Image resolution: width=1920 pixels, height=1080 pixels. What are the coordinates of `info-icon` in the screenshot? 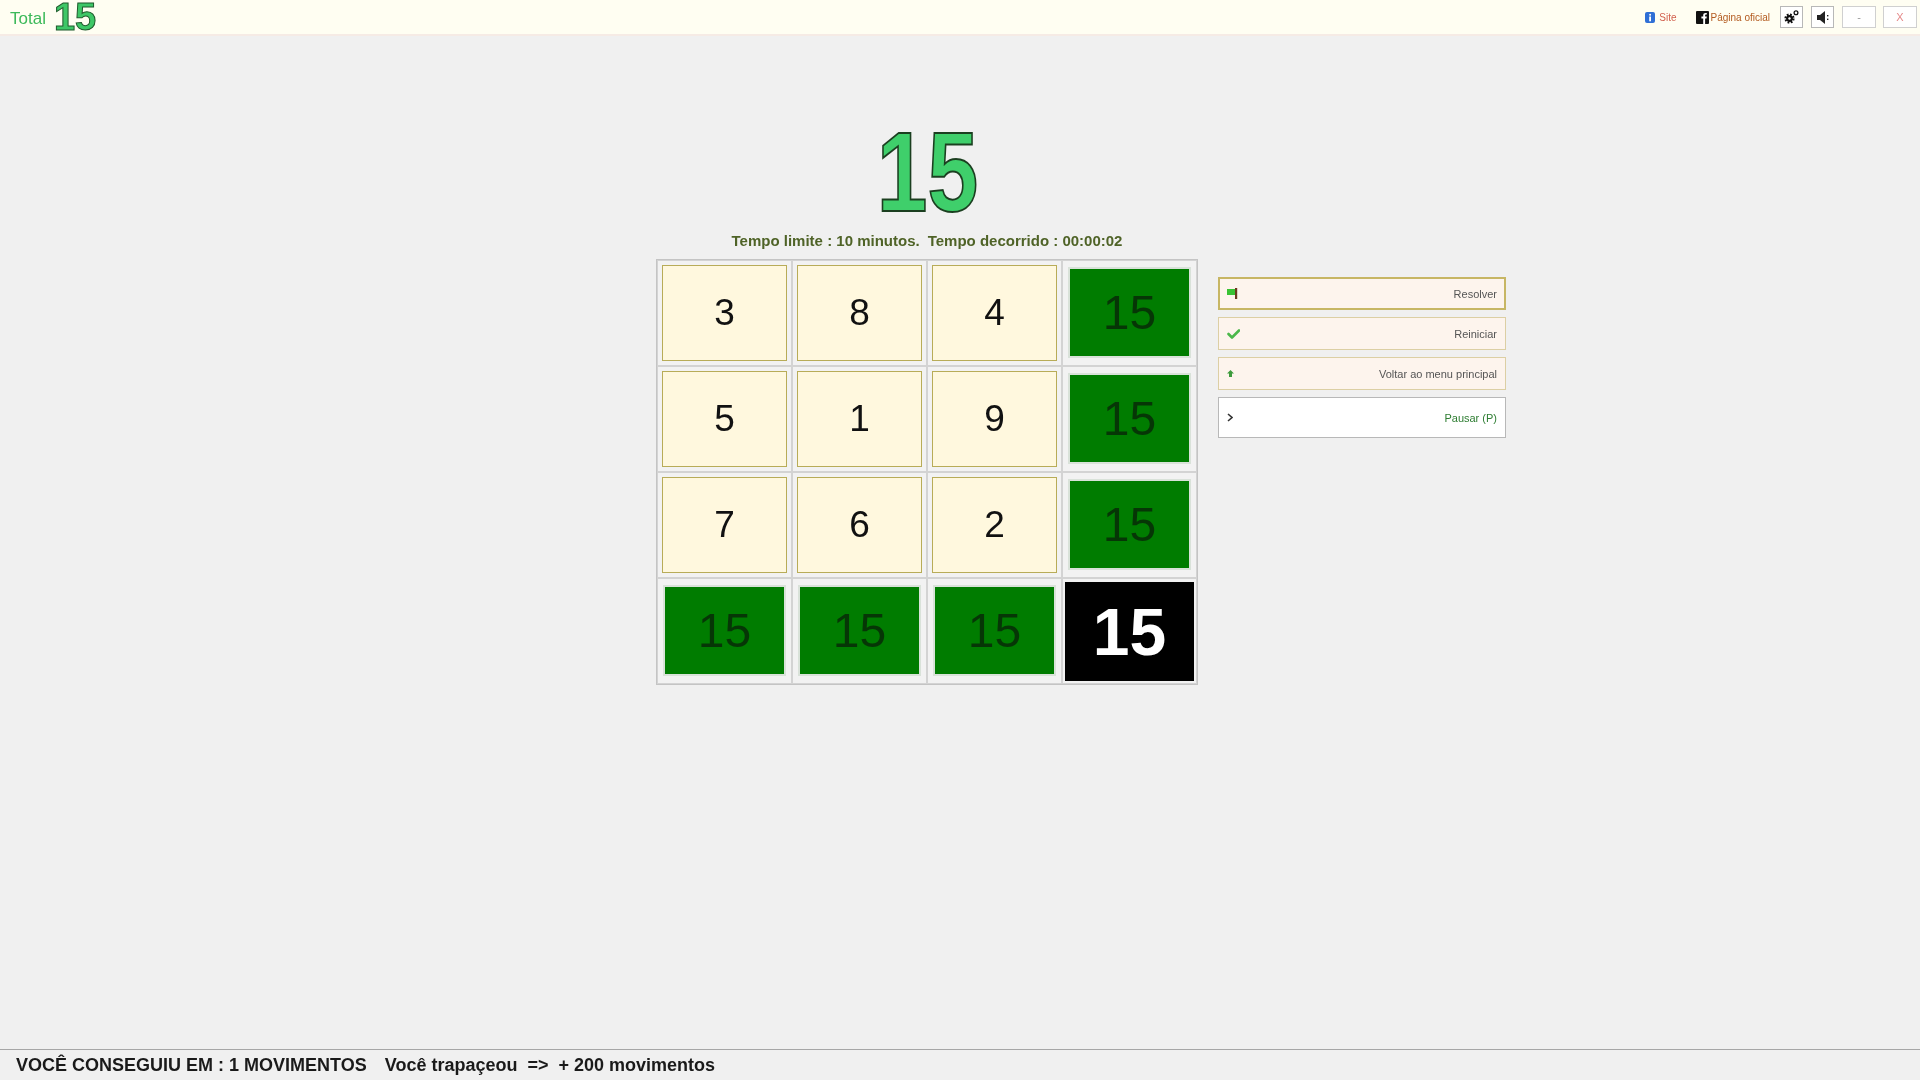 It's located at (1650, 17).